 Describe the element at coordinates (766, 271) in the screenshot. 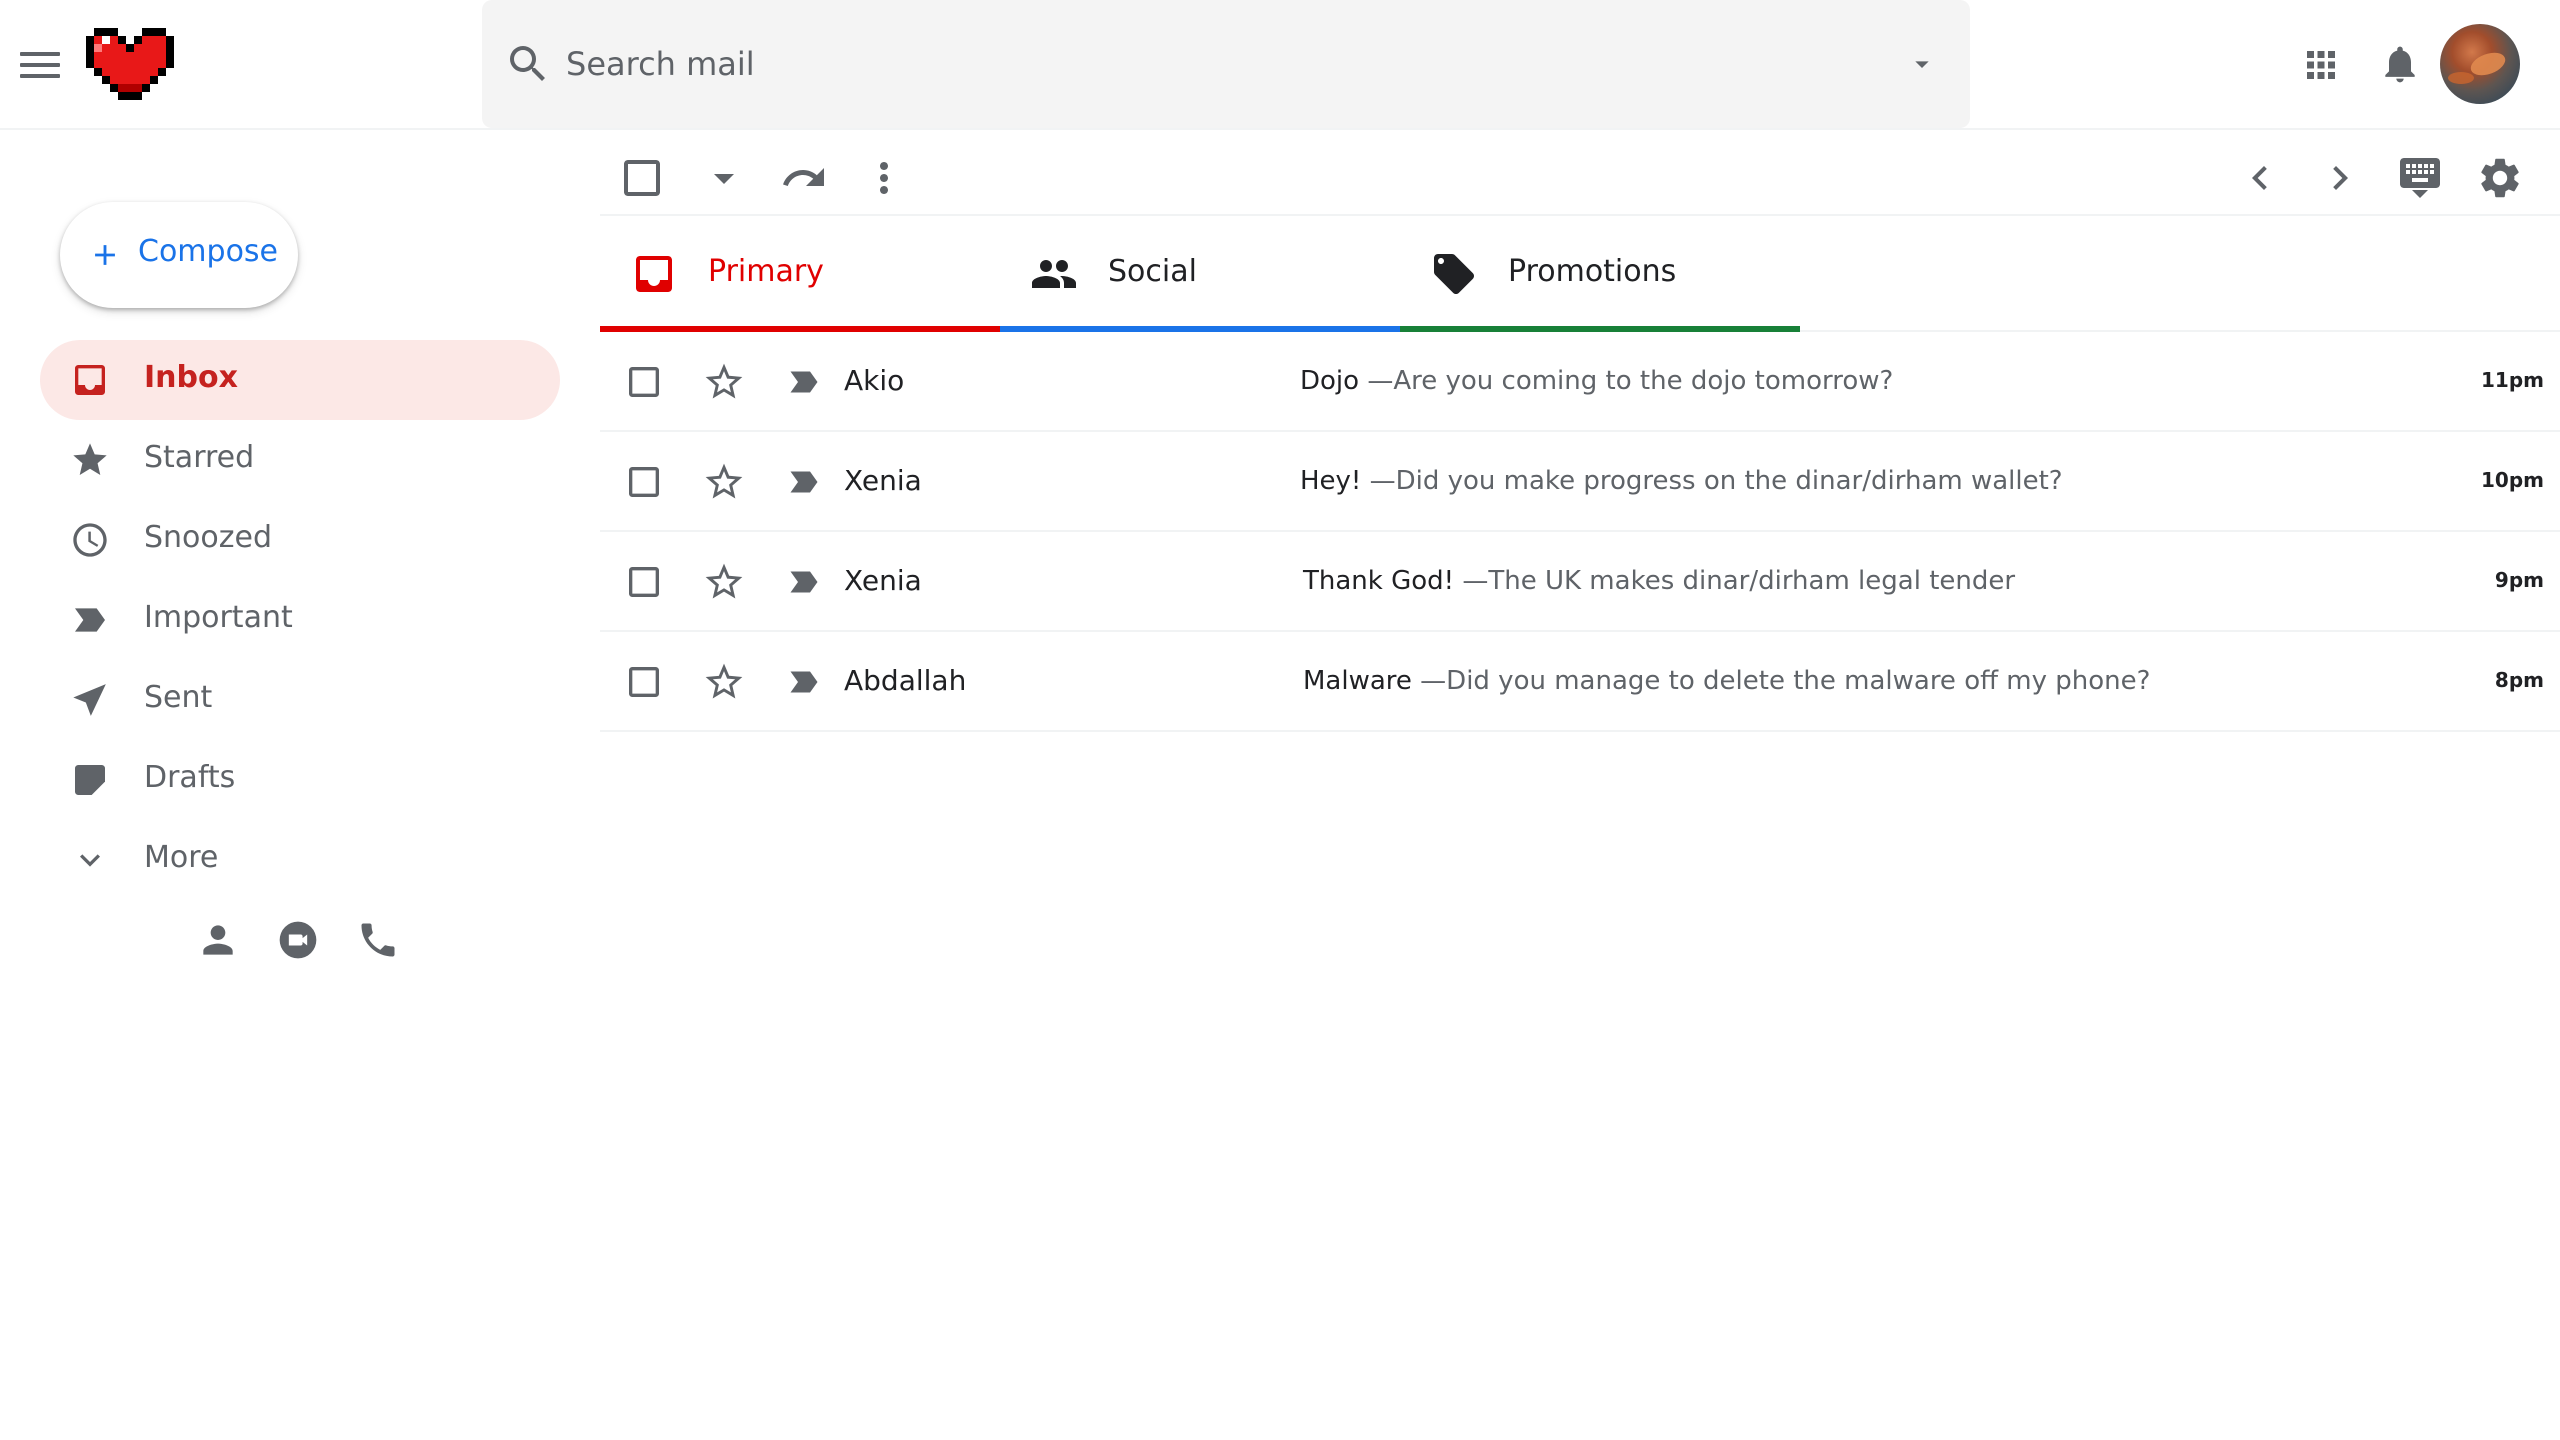

I see `tab-label: Primary` at that location.